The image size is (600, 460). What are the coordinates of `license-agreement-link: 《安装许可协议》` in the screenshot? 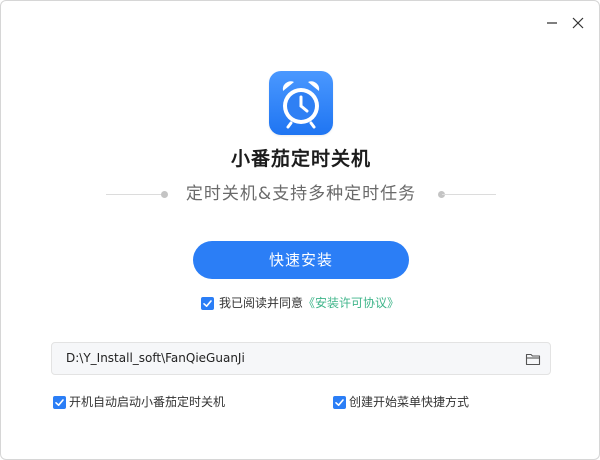 It's located at (351, 303).